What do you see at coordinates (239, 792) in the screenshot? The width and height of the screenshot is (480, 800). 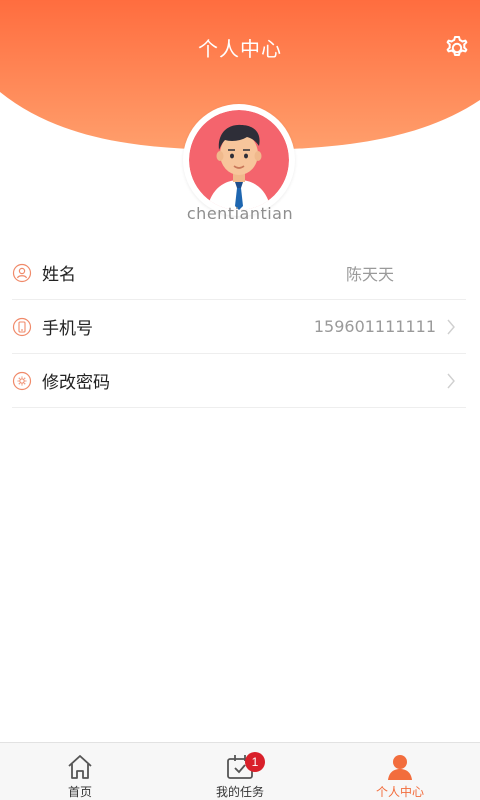 I see `tab-my-tasks-label: 我的任务` at bounding box center [239, 792].